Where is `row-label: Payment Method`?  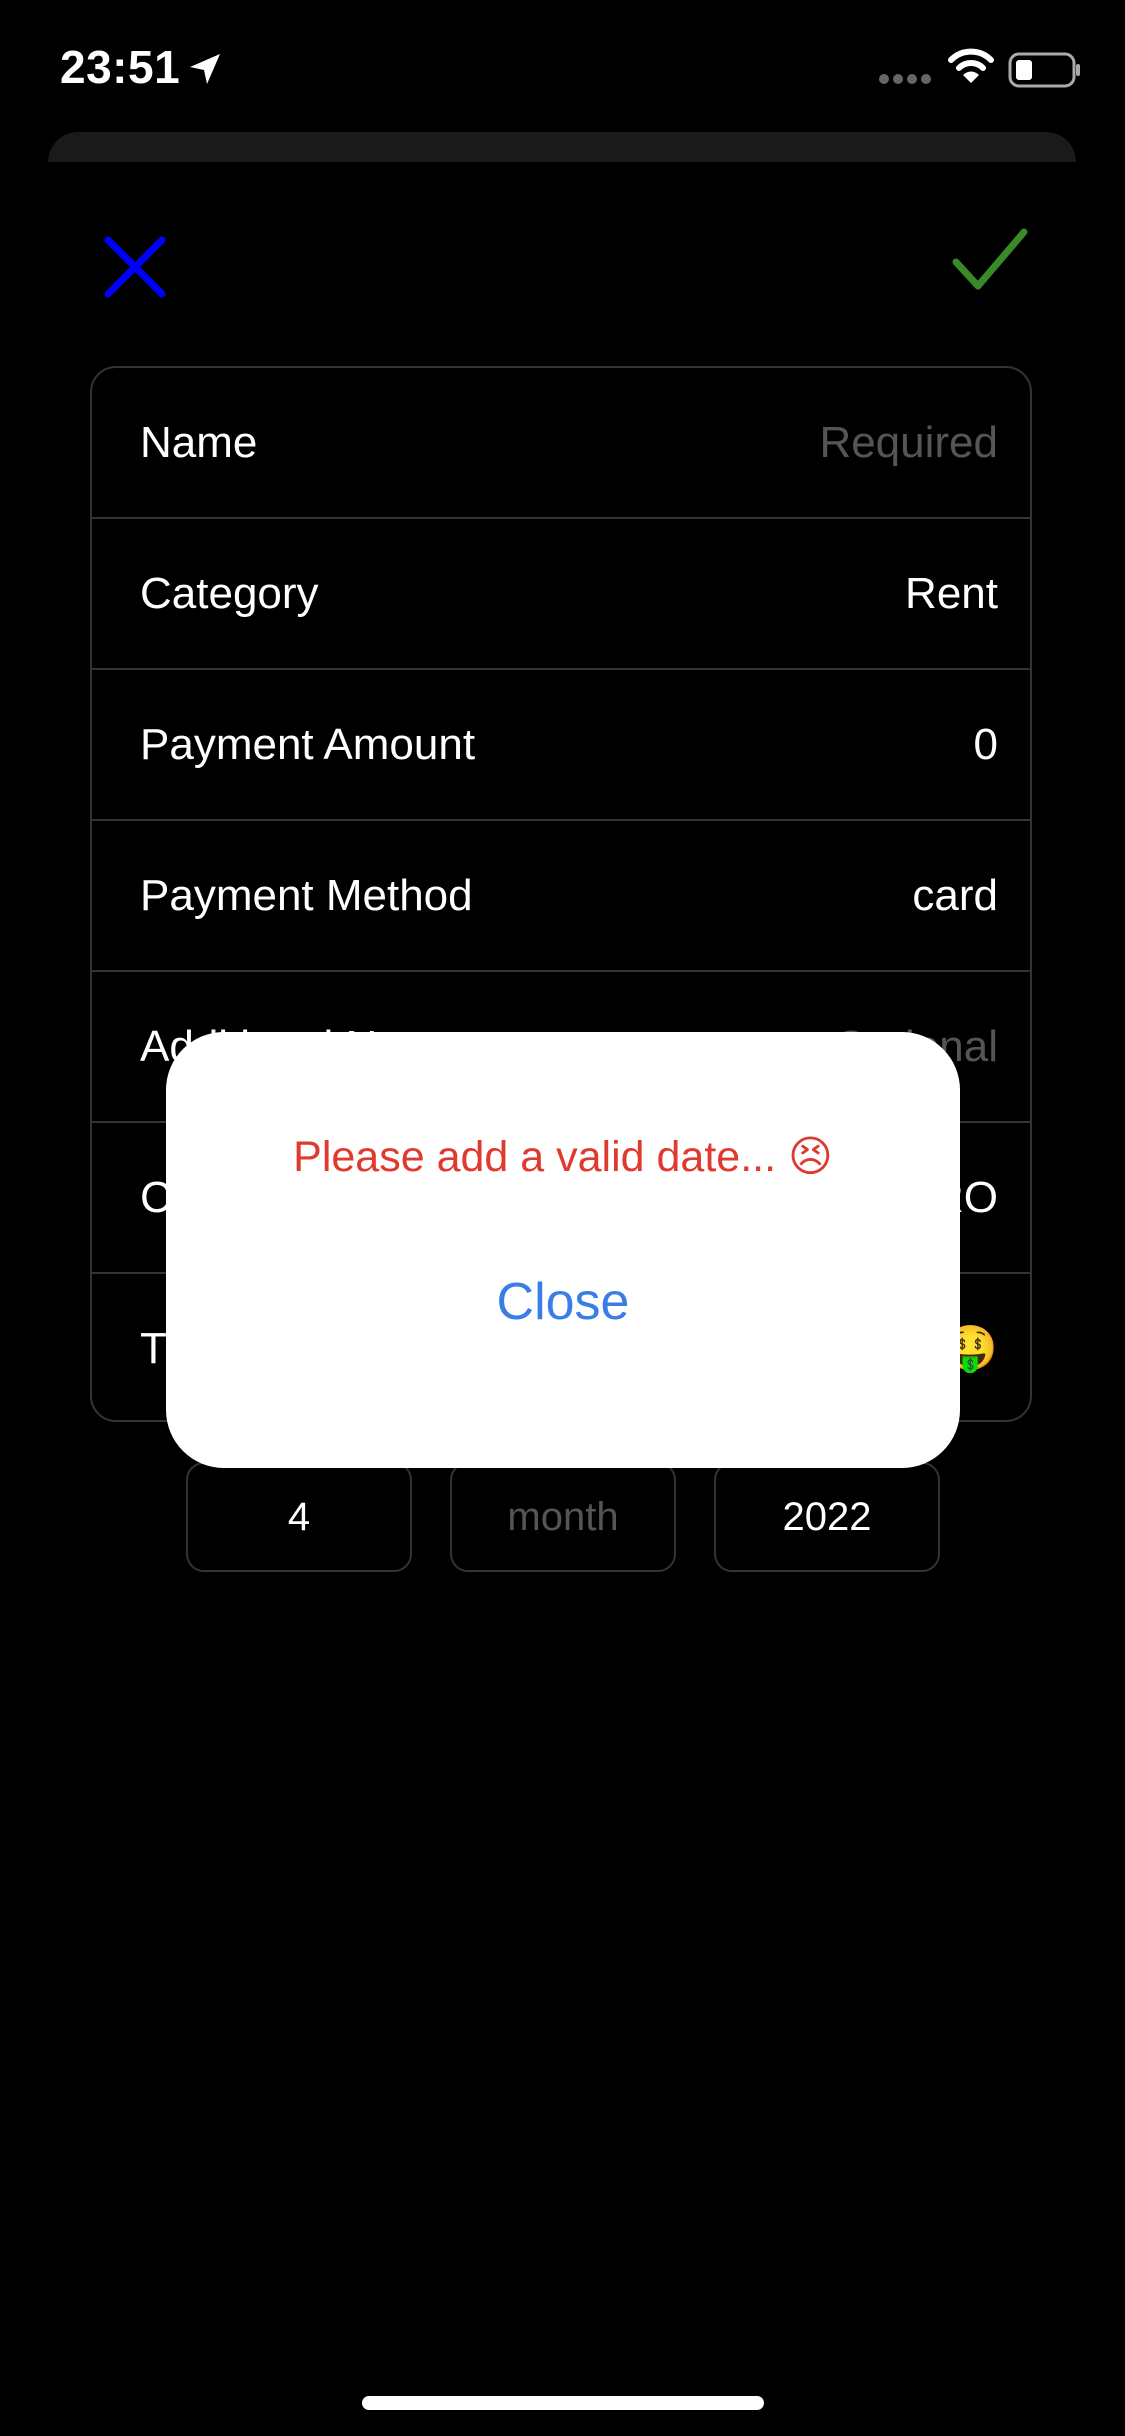
row-label: Payment Method is located at coordinates (306, 895).